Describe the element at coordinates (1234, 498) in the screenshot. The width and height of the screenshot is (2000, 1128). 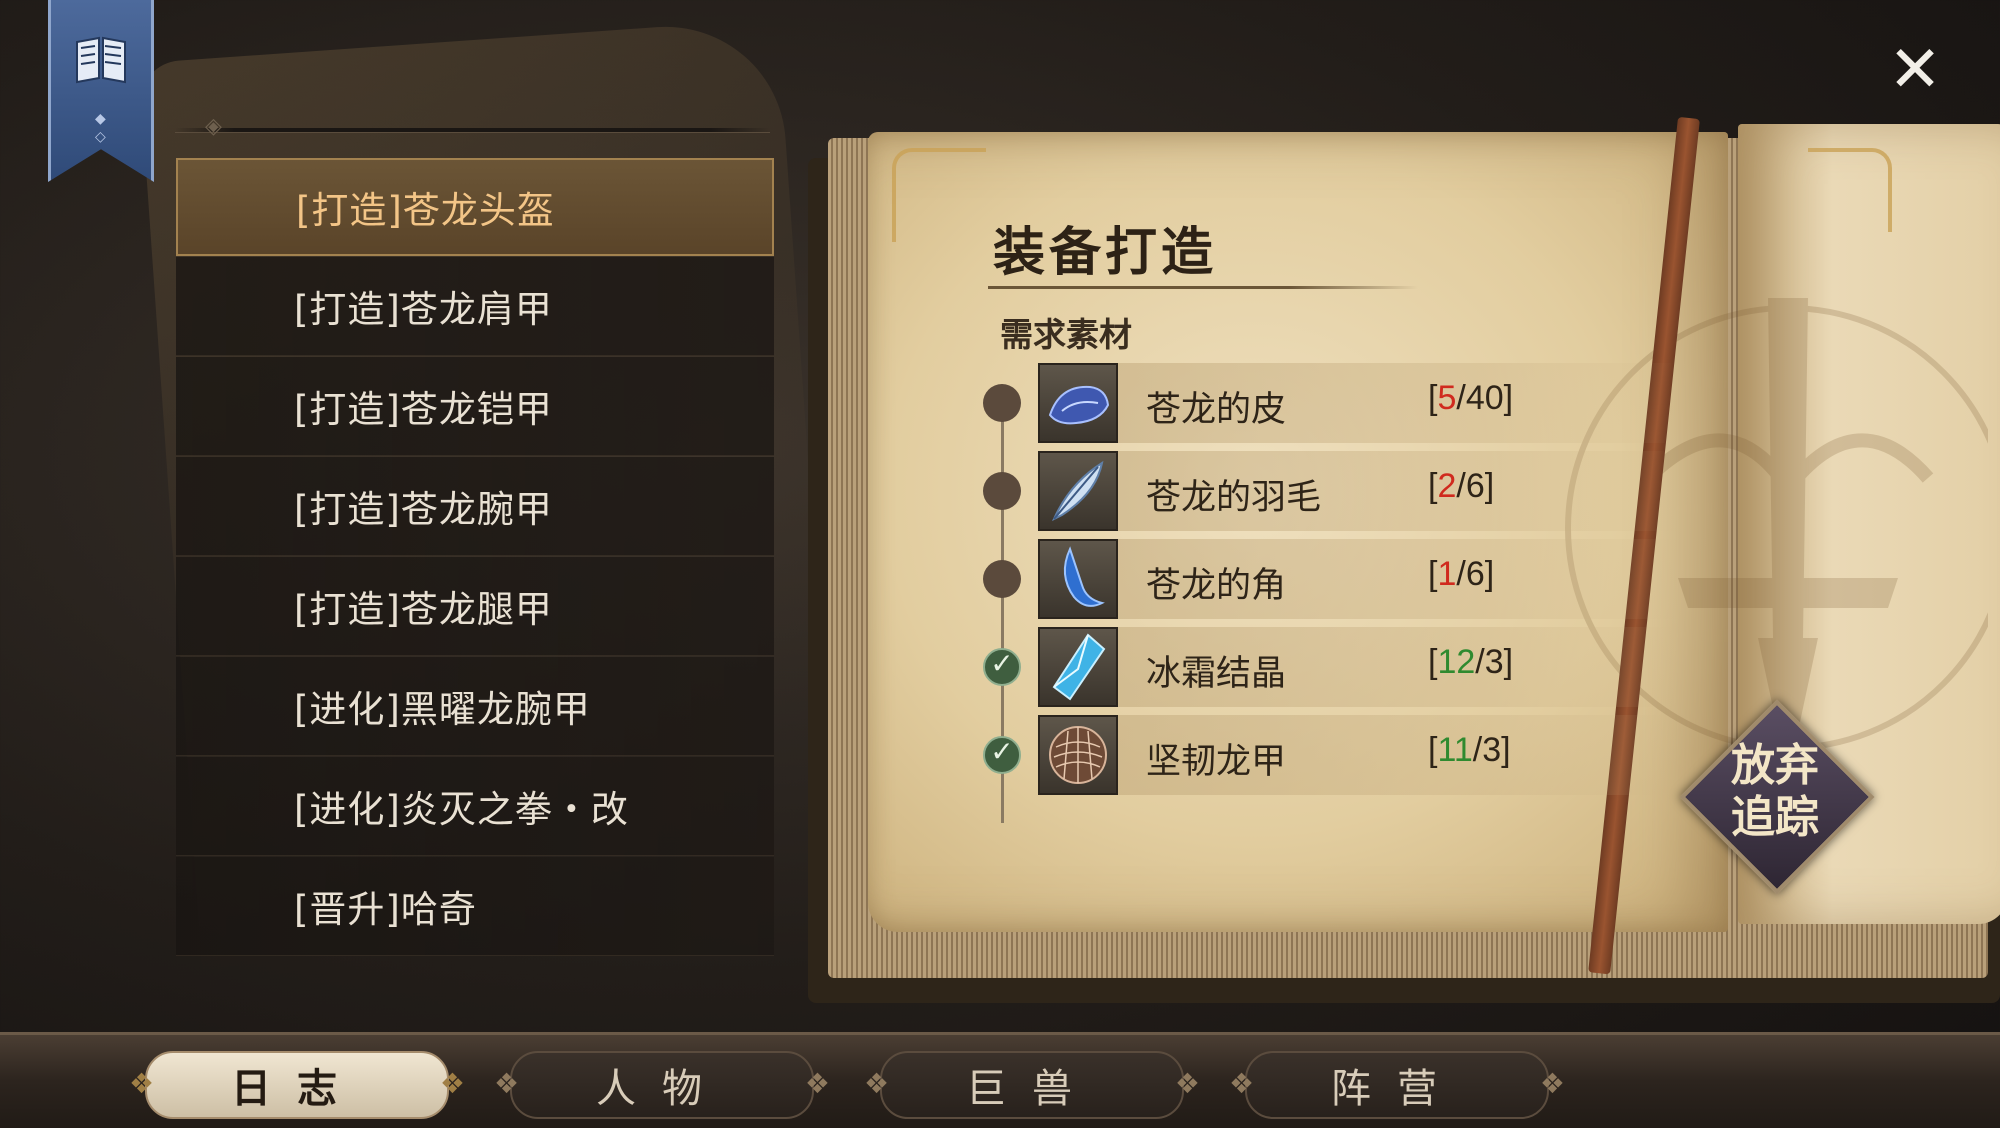
I see `material-name: 苍龙的羽毛` at that location.